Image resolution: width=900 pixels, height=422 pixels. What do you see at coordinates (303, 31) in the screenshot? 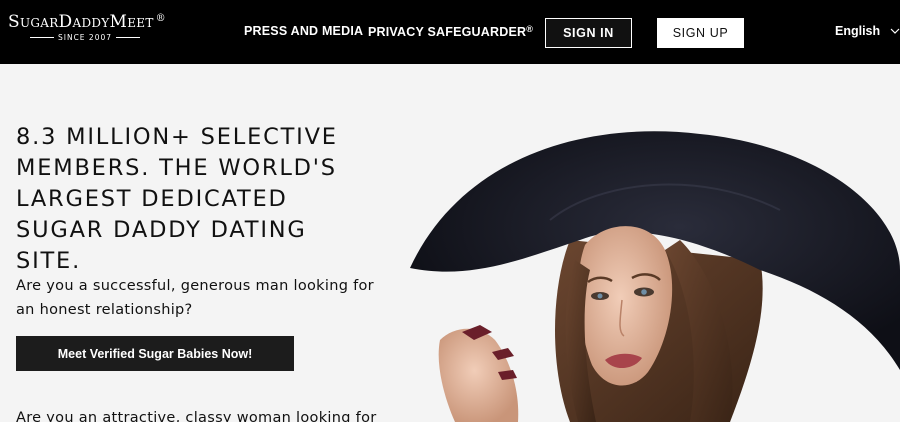
I see `nav-press-and-media: PRESS AND MEDIA` at bounding box center [303, 31].